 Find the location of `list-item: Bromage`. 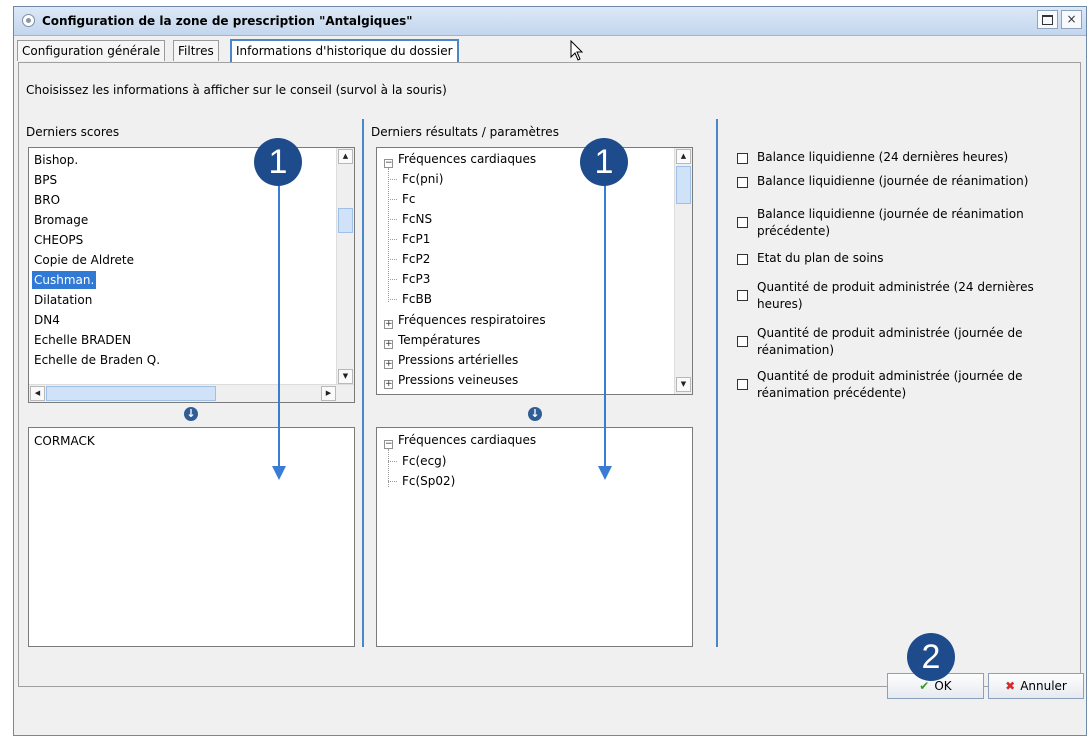

list-item: Bromage is located at coordinates (61, 220).